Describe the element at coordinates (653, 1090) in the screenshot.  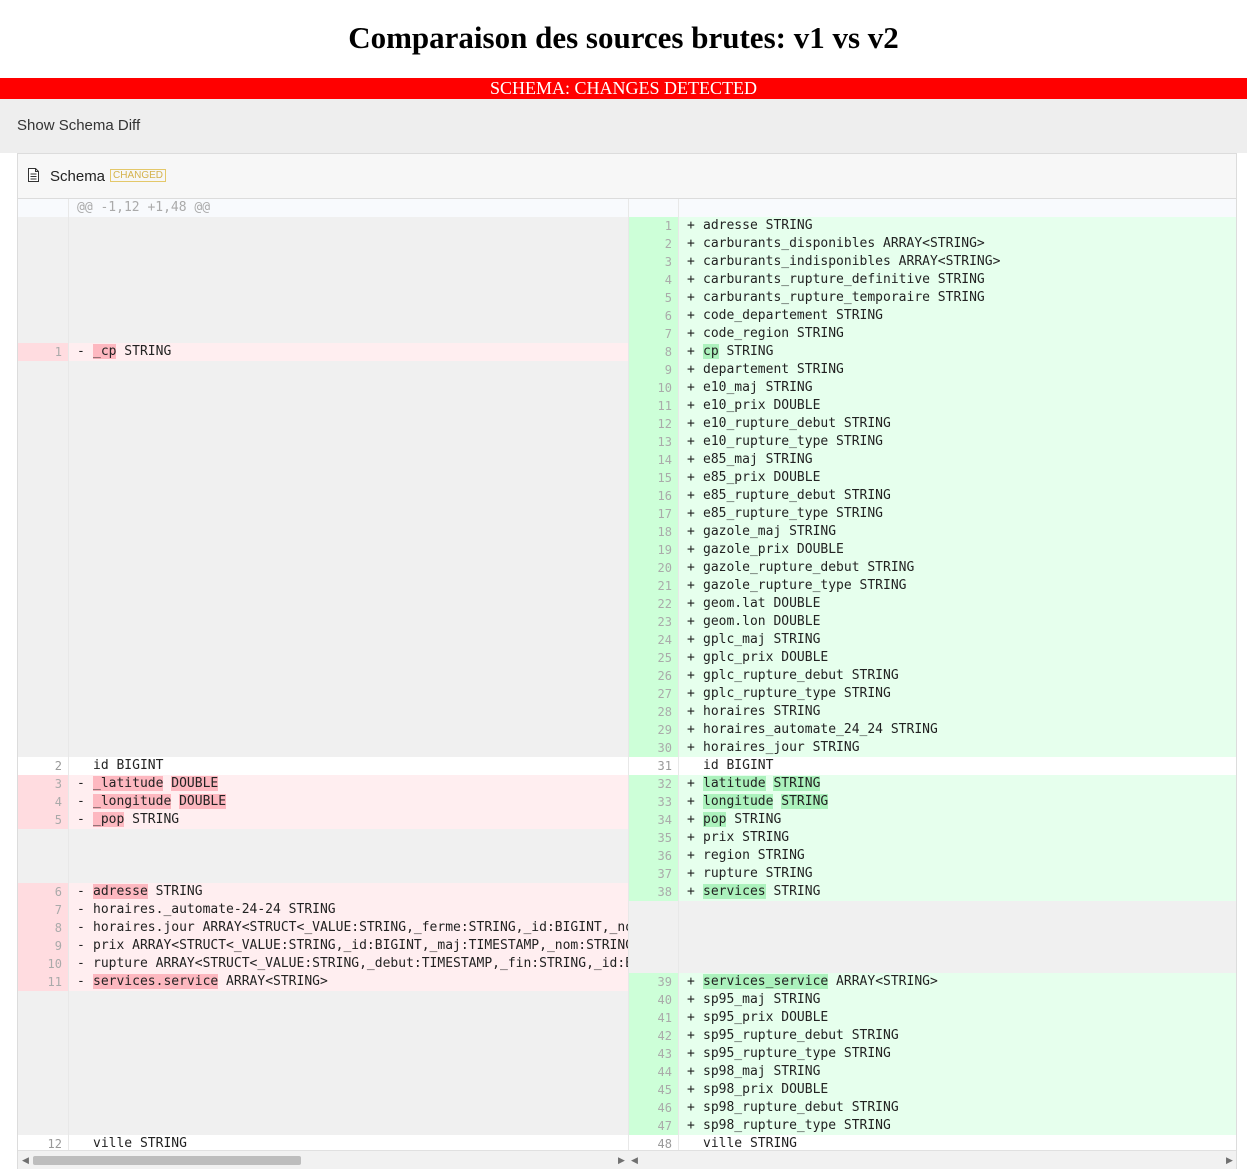
I see `line-number: 45` at that location.